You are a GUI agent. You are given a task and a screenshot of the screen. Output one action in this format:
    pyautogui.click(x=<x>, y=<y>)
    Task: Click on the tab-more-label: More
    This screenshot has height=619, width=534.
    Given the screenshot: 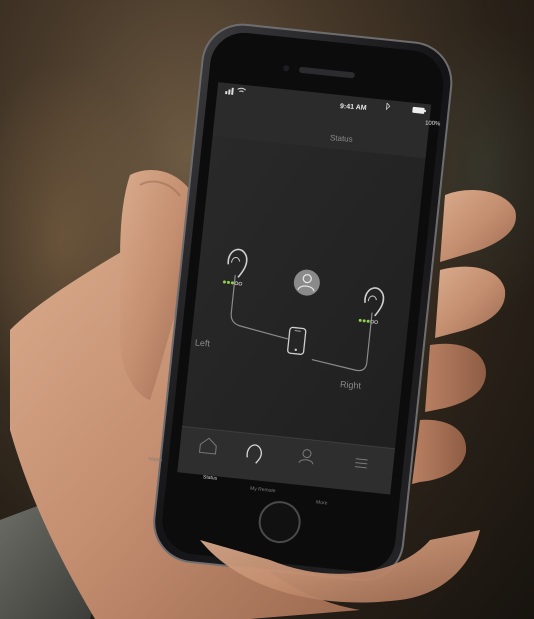 What is the action you would take?
    pyautogui.click(x=322, y=502)
    